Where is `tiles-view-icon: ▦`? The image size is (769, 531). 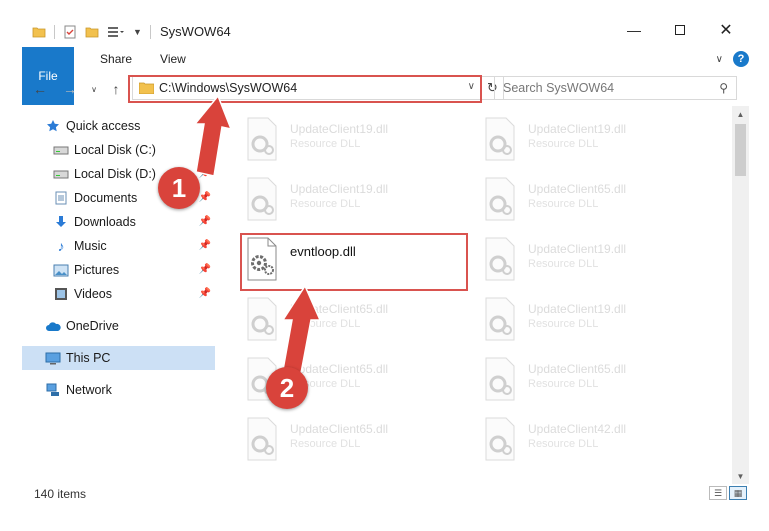 tiles-view-icon: ▦ is located at coordinates (738, 492).